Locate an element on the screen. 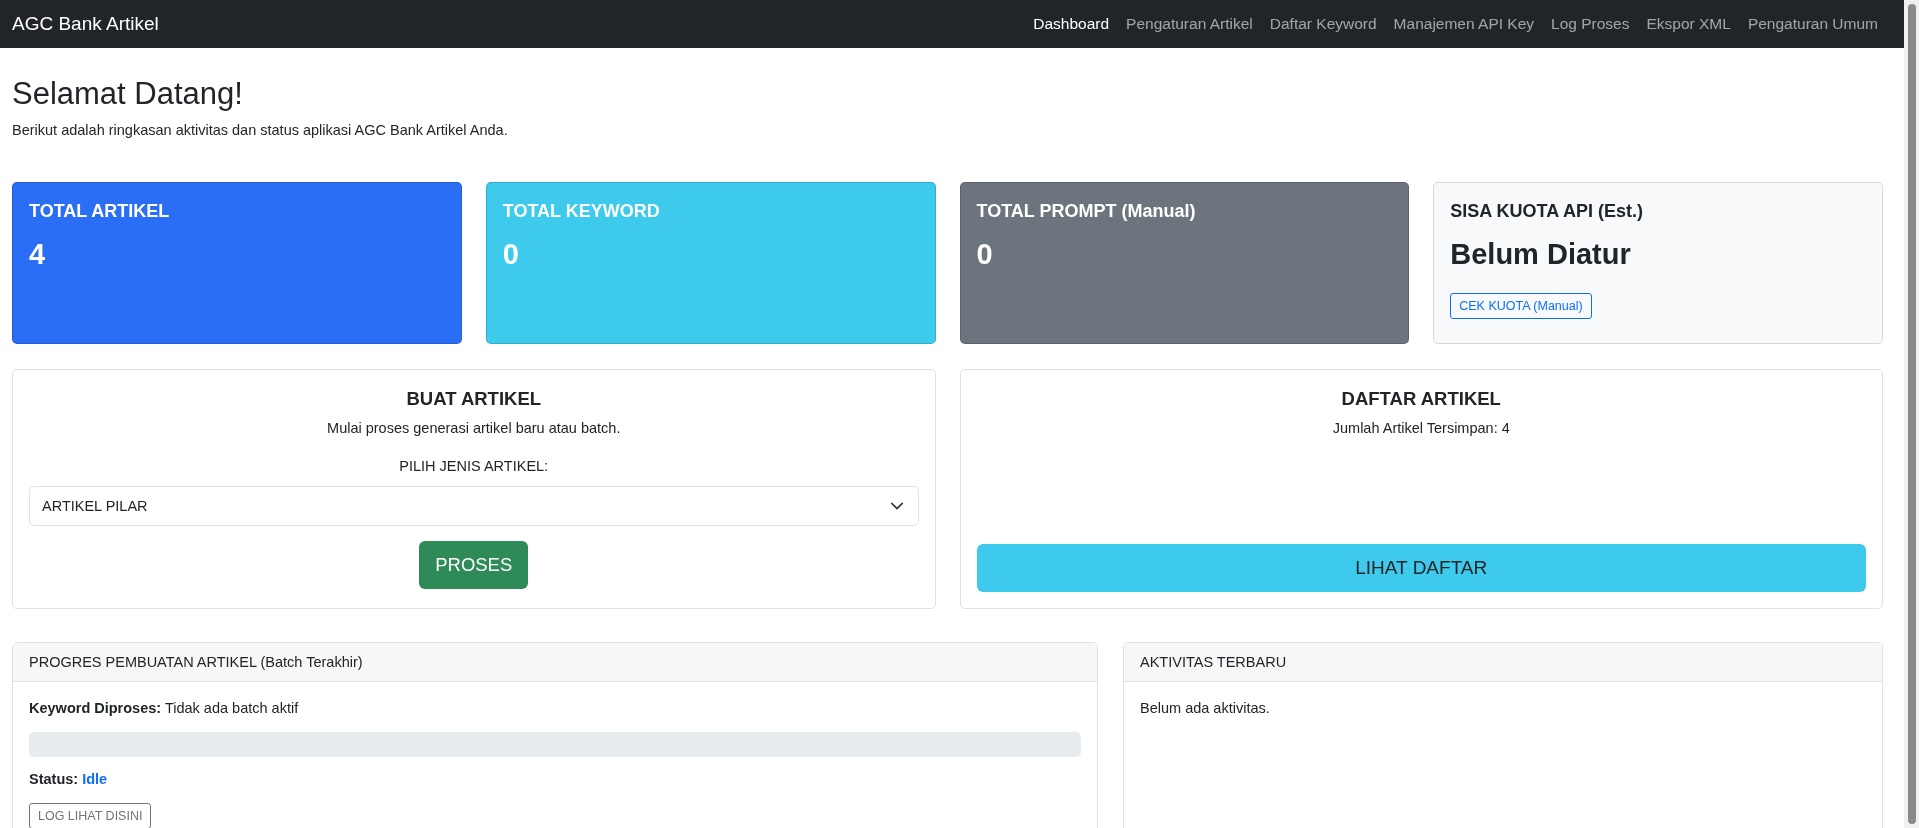  select-label: PILIH JENIS ARTIKEL: is located at coordinates (474, 466).